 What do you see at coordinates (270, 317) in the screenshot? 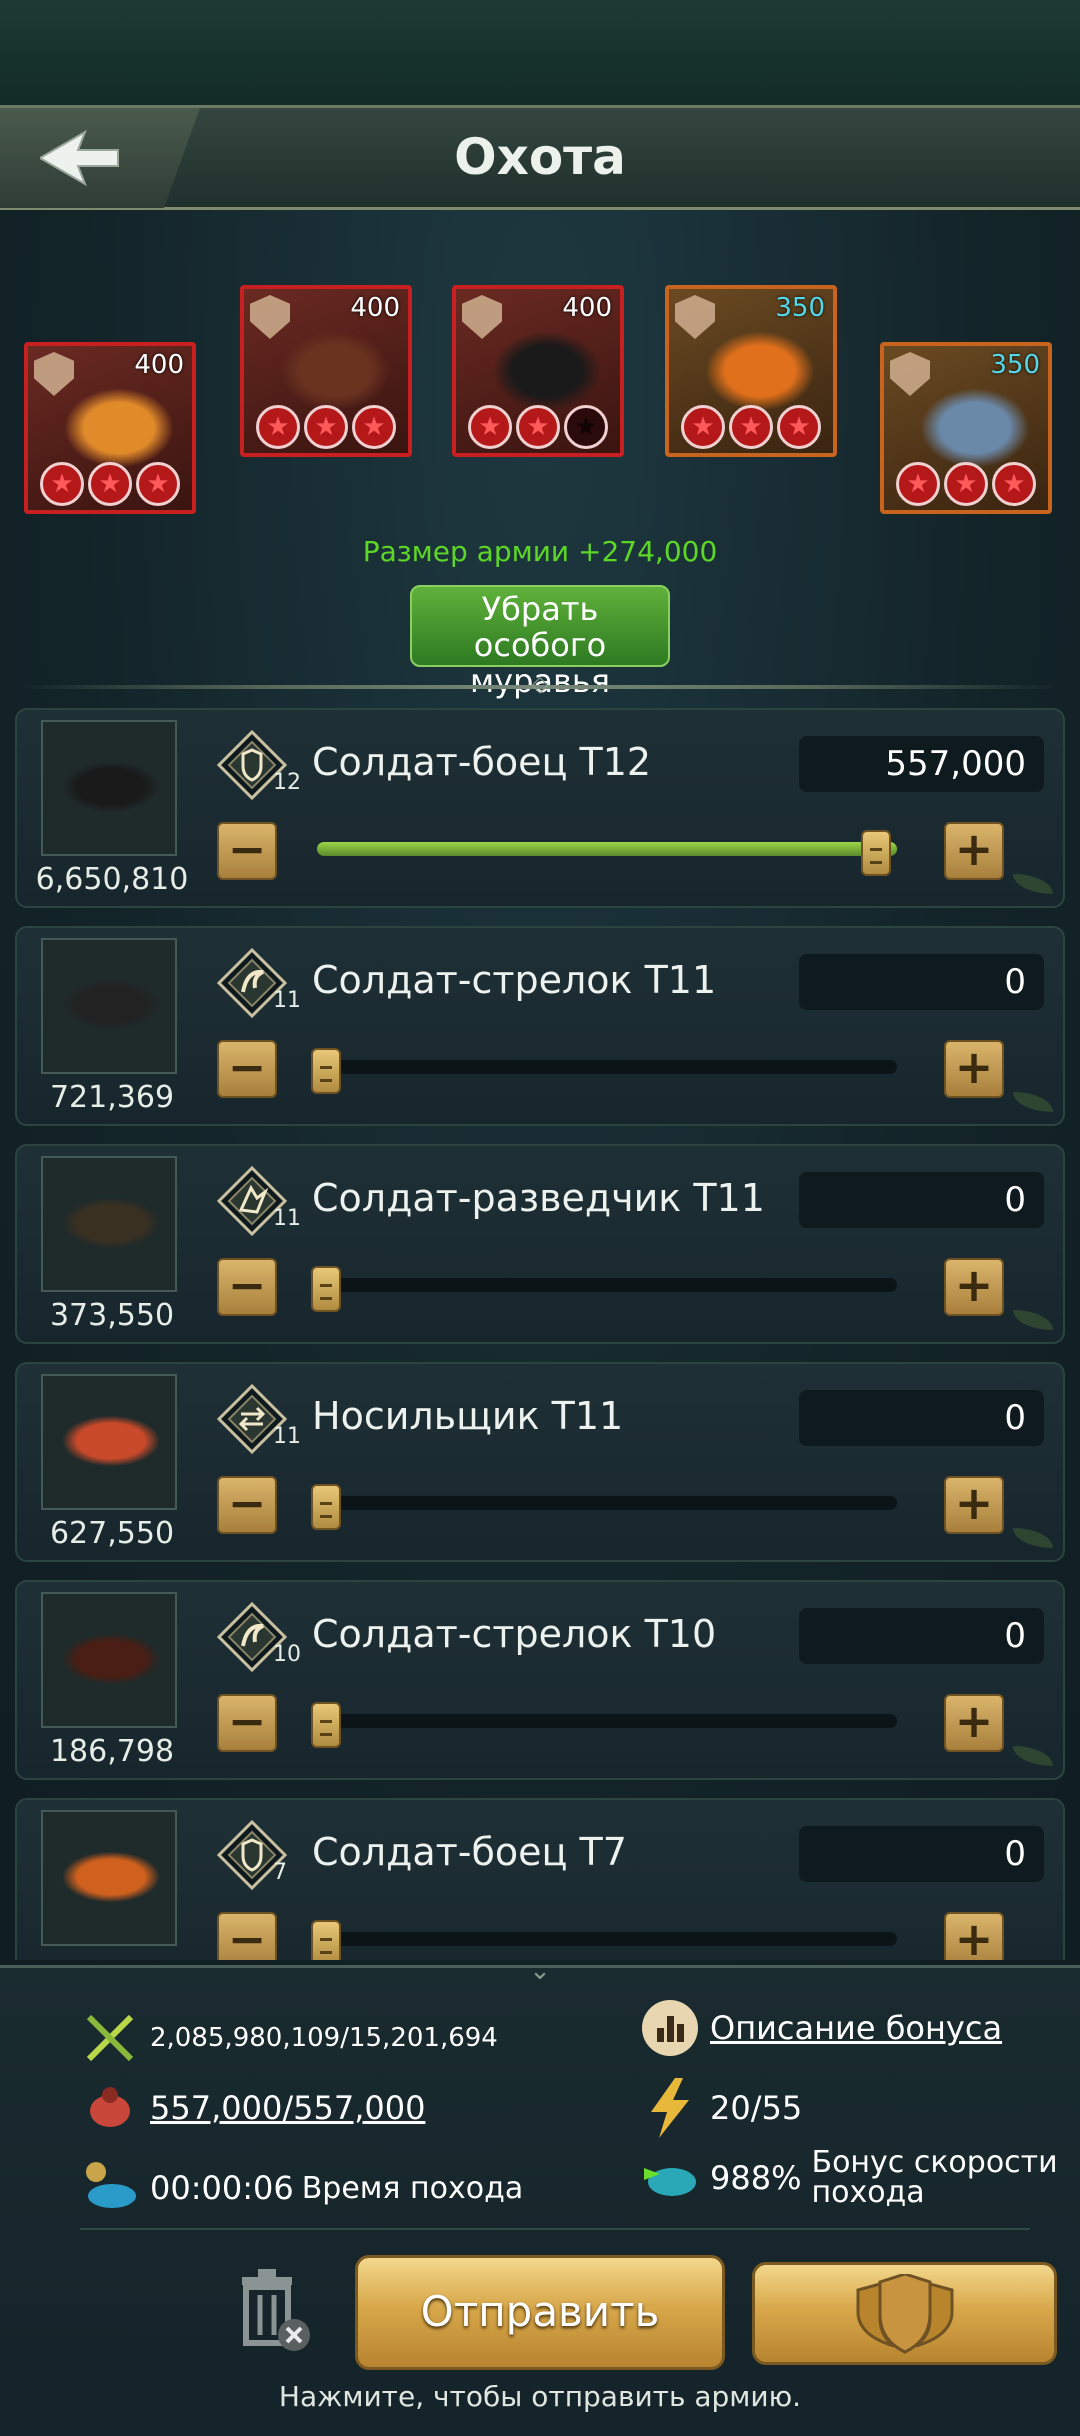
I see `claw-icon` at bounding box center [270, 317].